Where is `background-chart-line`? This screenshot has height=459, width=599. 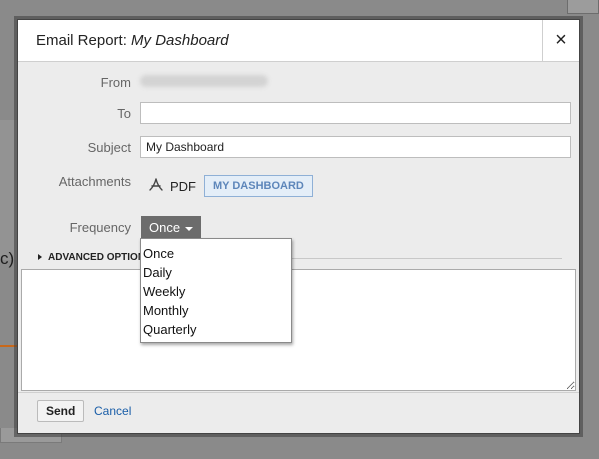
background-chart-line is located at coordinates (9, 346).